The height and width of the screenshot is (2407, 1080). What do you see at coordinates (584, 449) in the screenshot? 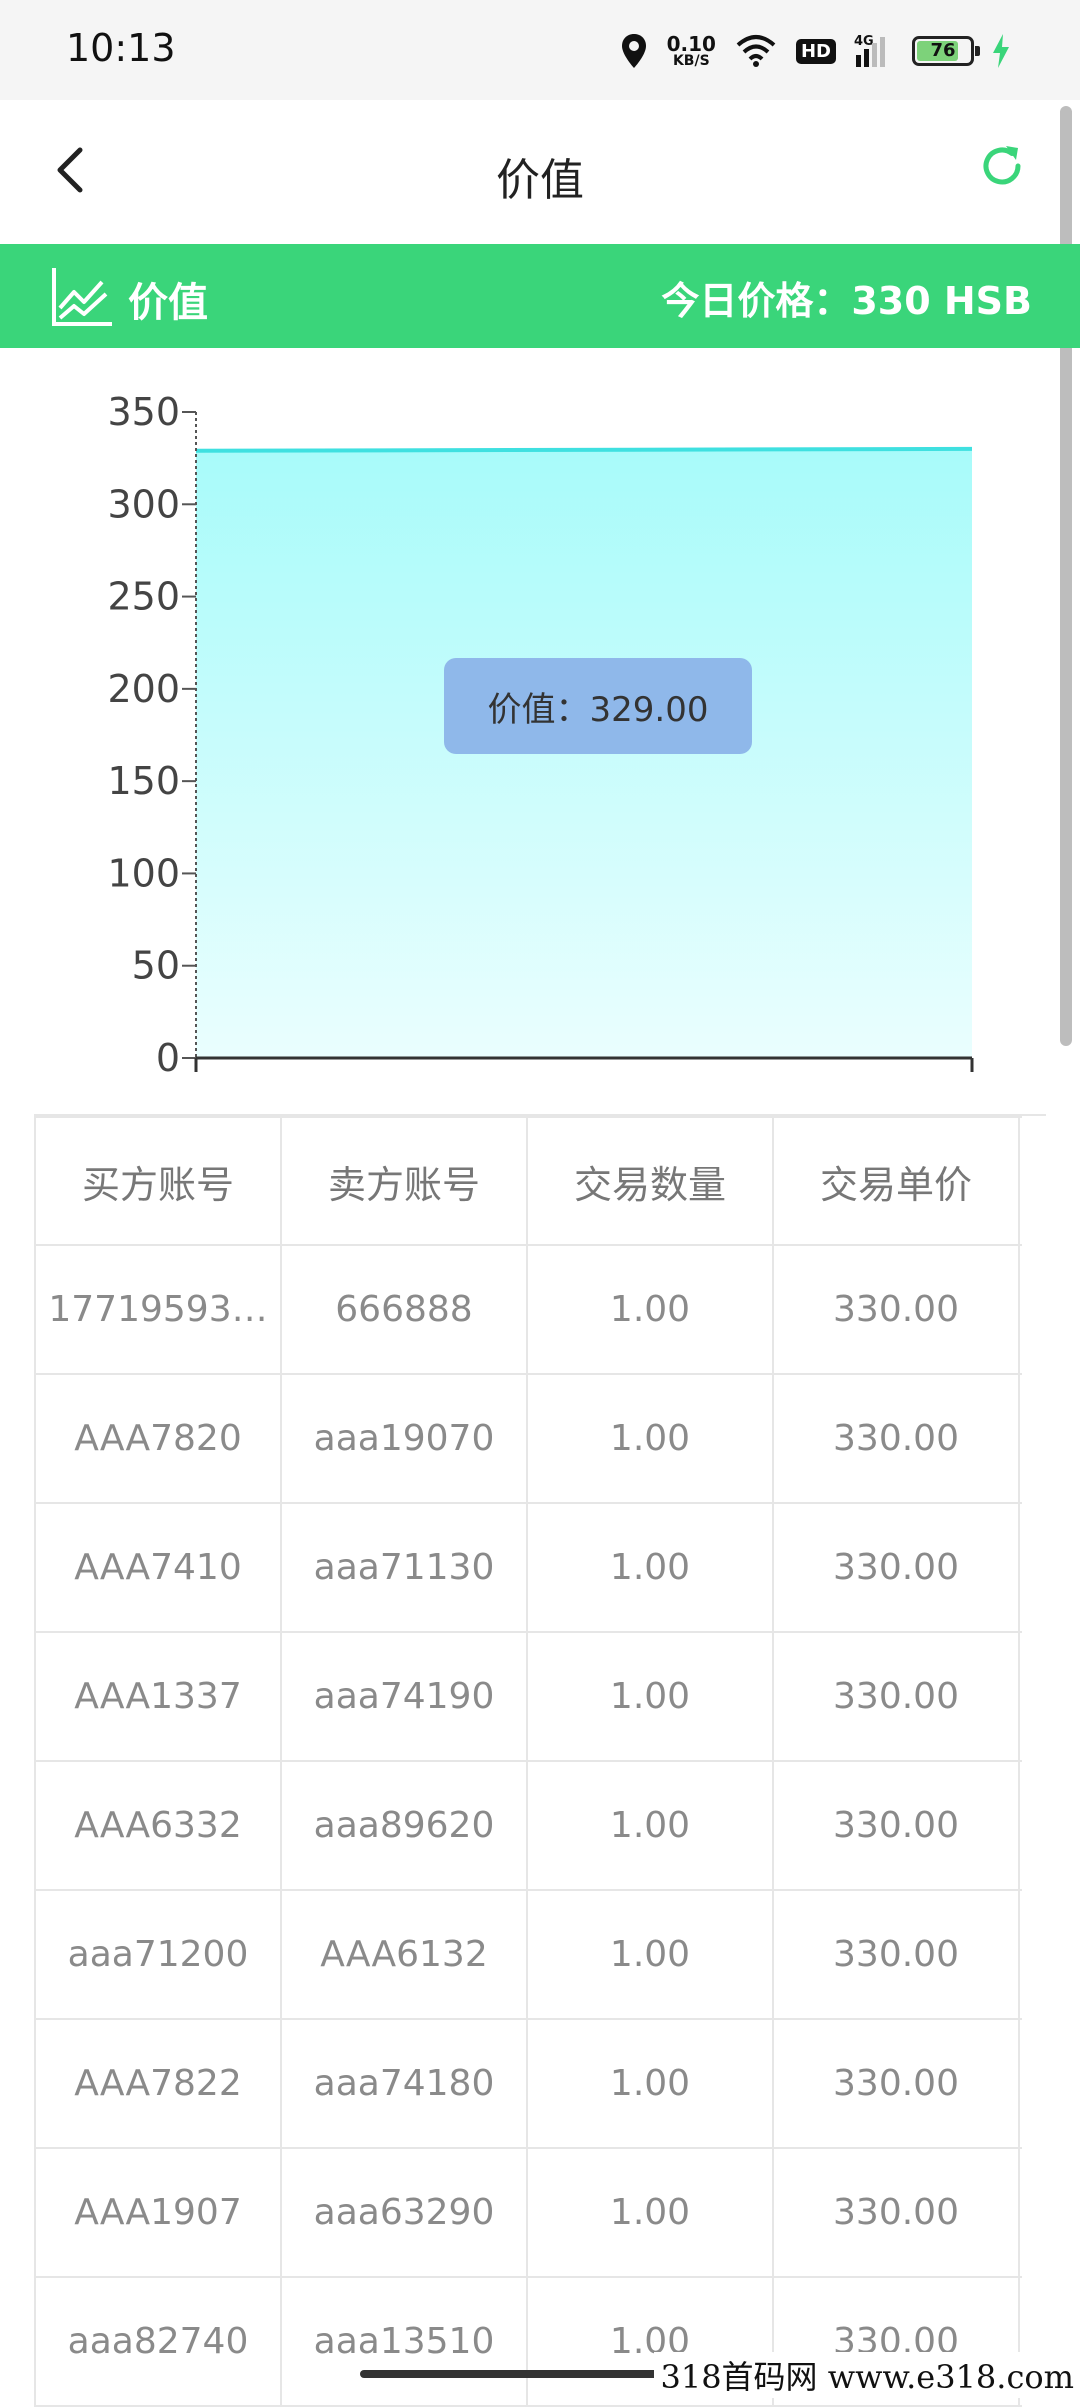
I see `series-line` at bounding box center [584, 449].